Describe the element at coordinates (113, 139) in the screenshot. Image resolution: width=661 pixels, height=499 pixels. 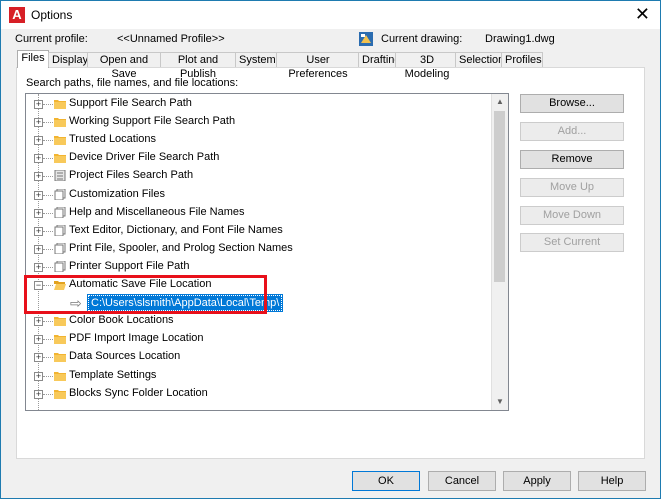
I see `tree-item-label: Trusted Locations` at that location.